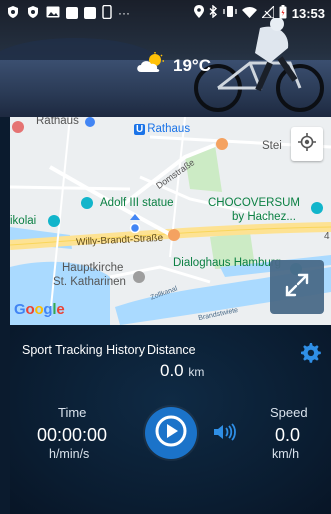  Describe the element at coordinates (57, 122) in the screenshot. I see `map-label-rathaus: Rathaus` at that location.